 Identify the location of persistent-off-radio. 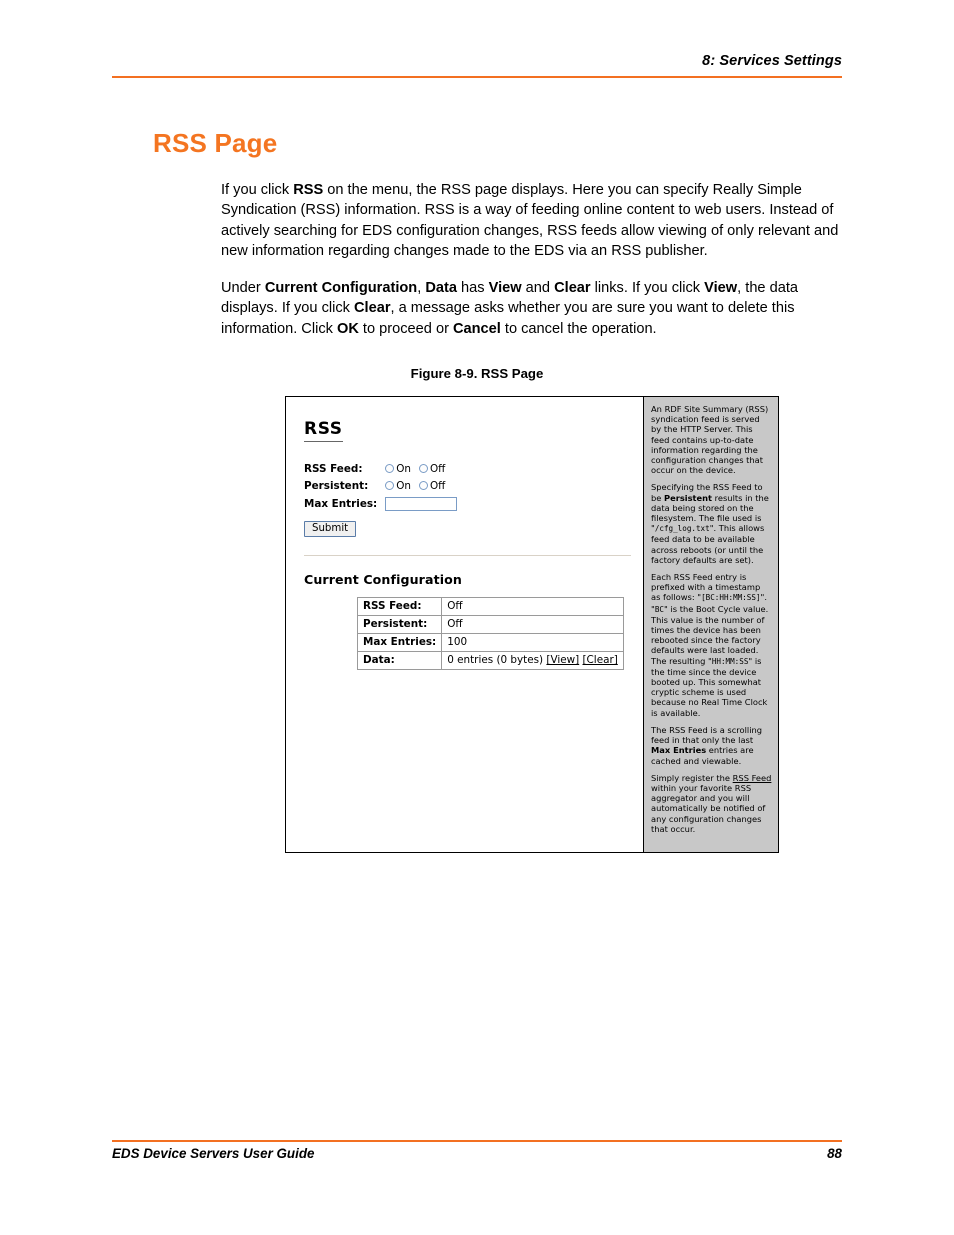
(423, 485).